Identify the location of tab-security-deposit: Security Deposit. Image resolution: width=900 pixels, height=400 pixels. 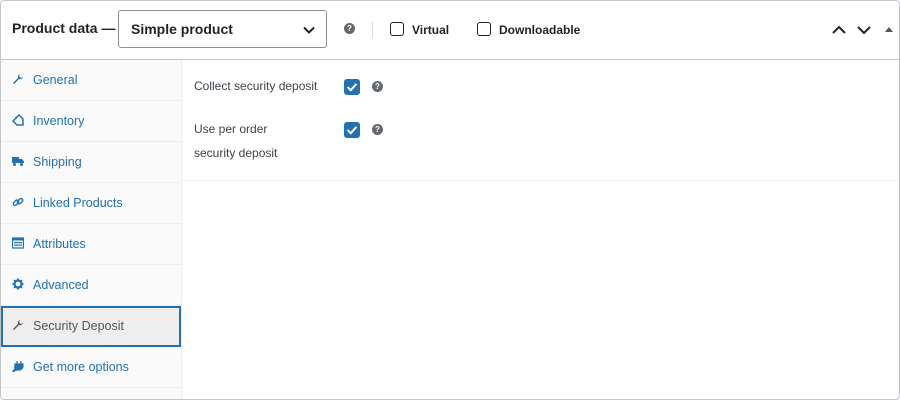
(91, 326).